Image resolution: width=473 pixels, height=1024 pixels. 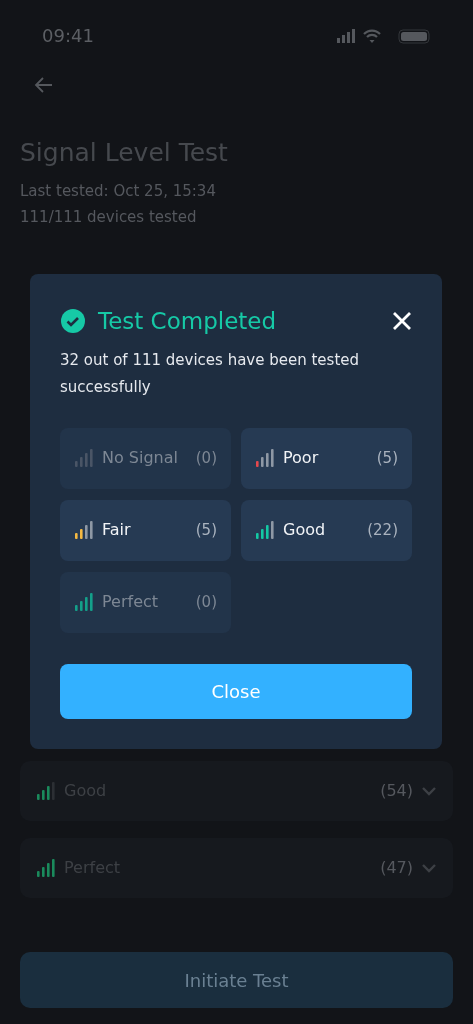 What do you see at coordinates (236, 691) in the screenshot?
I see `close-button: Close` at bounding box center [236, 691].